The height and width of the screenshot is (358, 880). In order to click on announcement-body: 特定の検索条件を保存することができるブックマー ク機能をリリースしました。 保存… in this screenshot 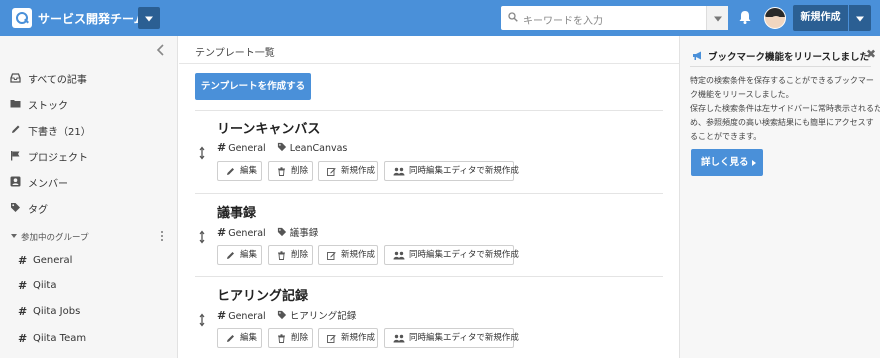, I will do `click(785, 108)`.